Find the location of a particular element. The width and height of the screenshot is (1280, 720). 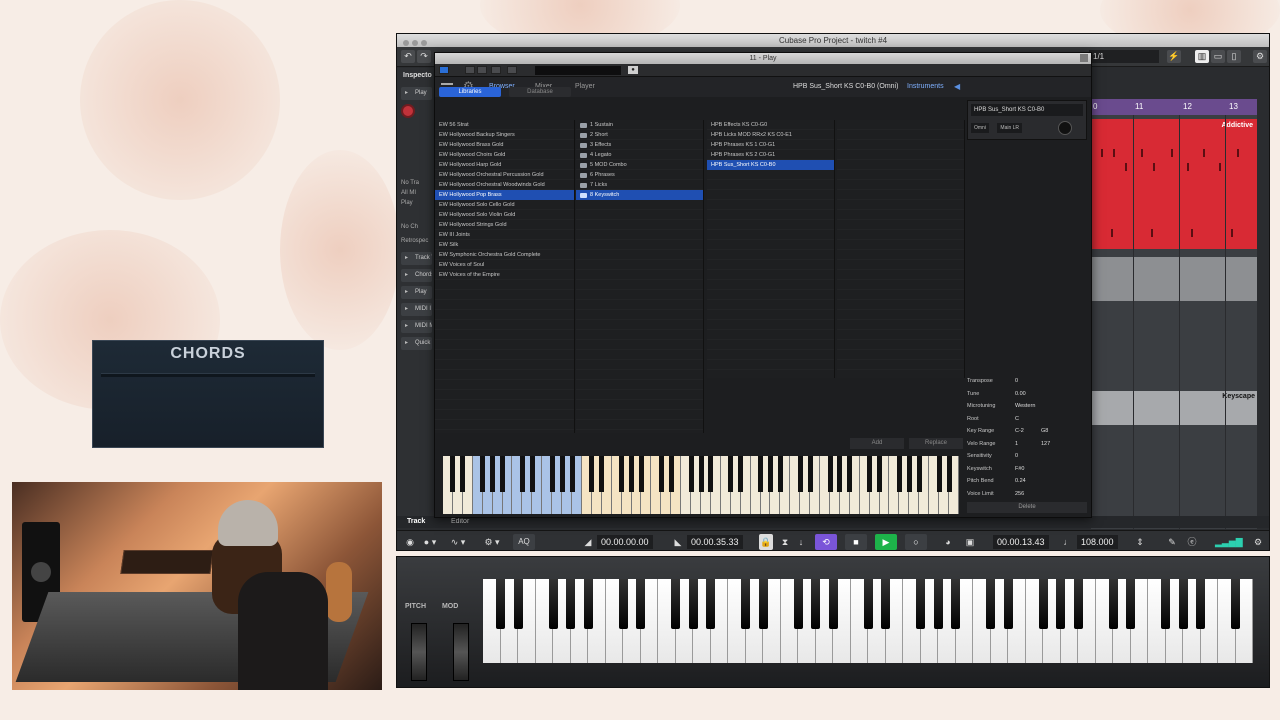

library-item: EW Silk is located at coordinates (504, 245).